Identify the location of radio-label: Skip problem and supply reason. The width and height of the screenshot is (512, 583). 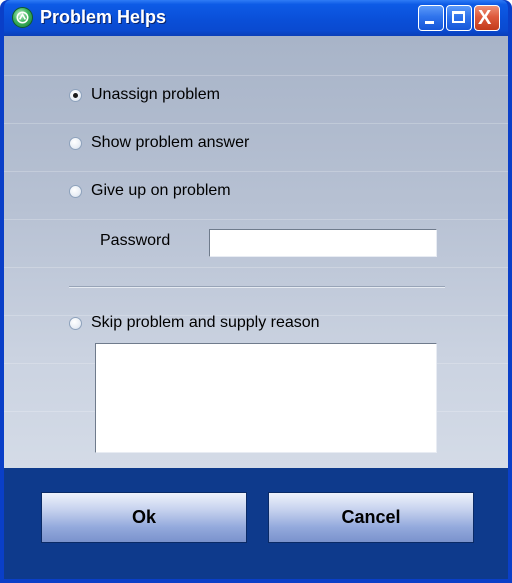
(205, 322).